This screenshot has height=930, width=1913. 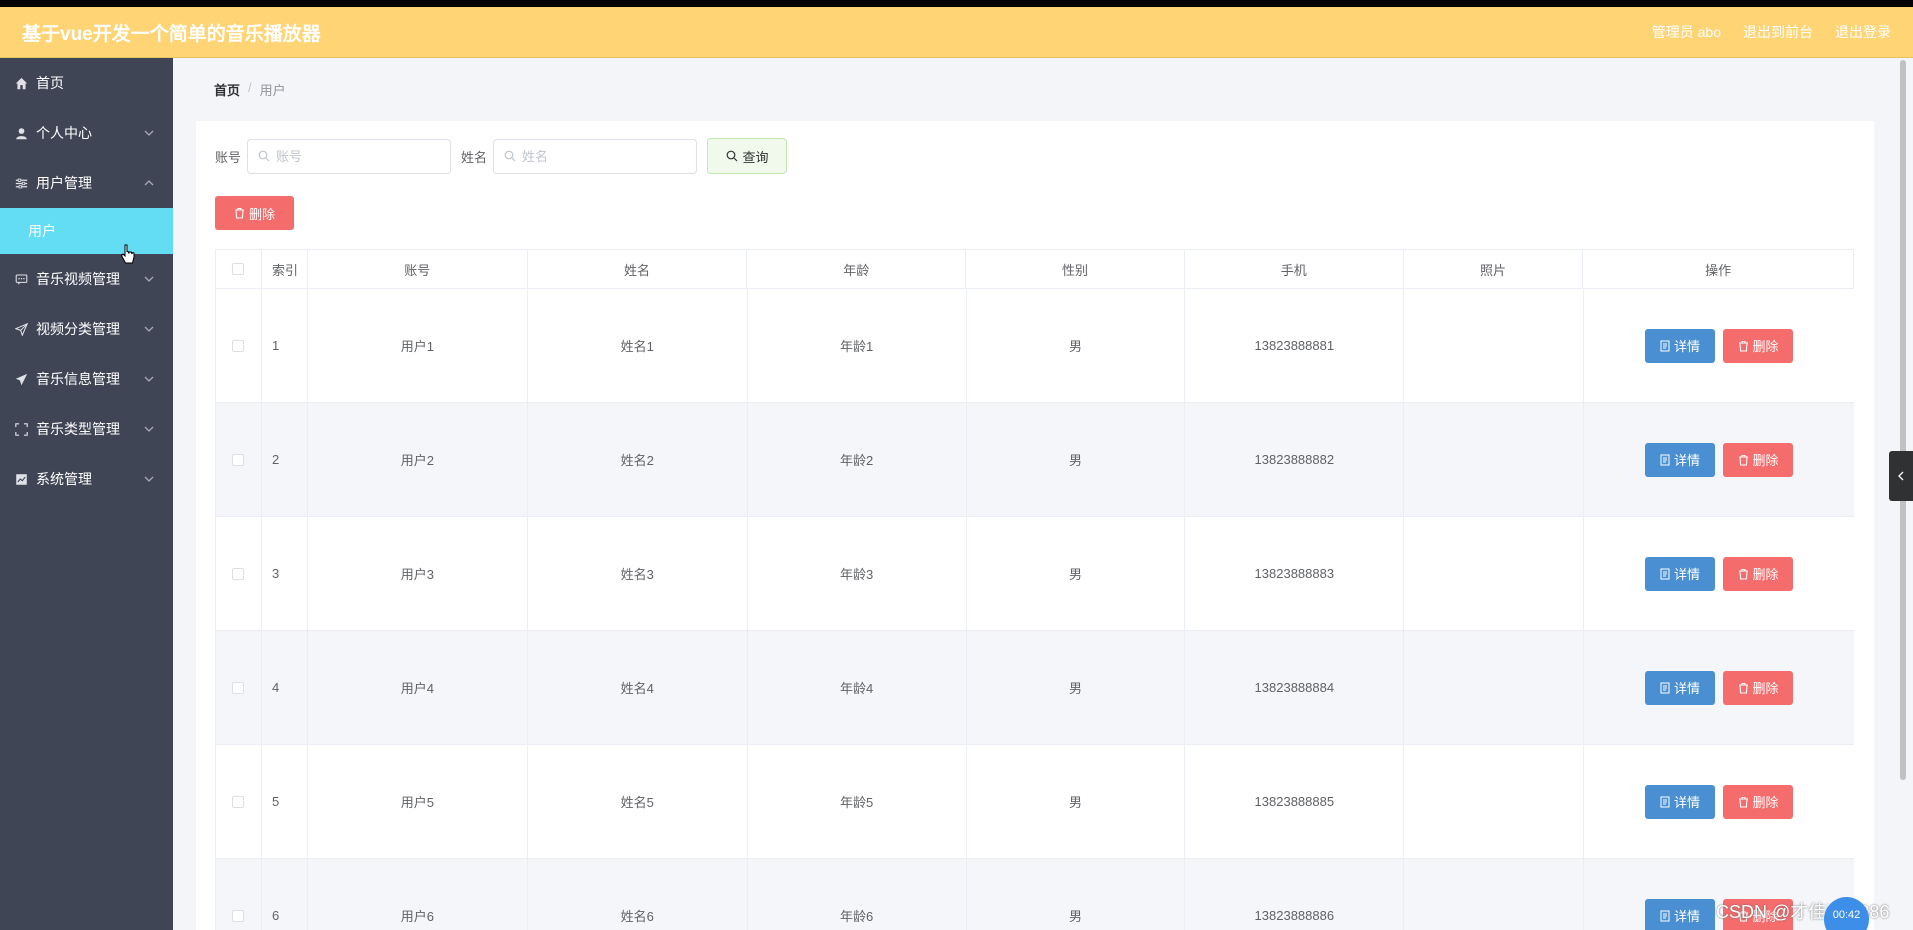 What do you see at coordinates (227, 89) in the screenshot?
I see `breadcrumb-home: 首页` at bounding box center [227, 89].